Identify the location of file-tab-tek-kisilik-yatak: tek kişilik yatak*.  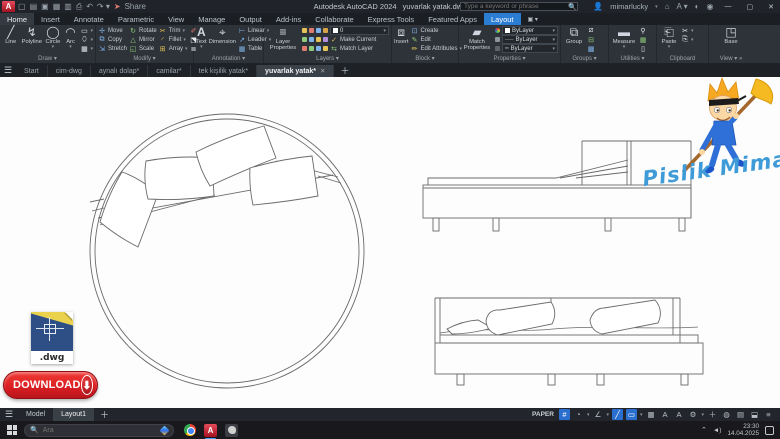
(224, 71).